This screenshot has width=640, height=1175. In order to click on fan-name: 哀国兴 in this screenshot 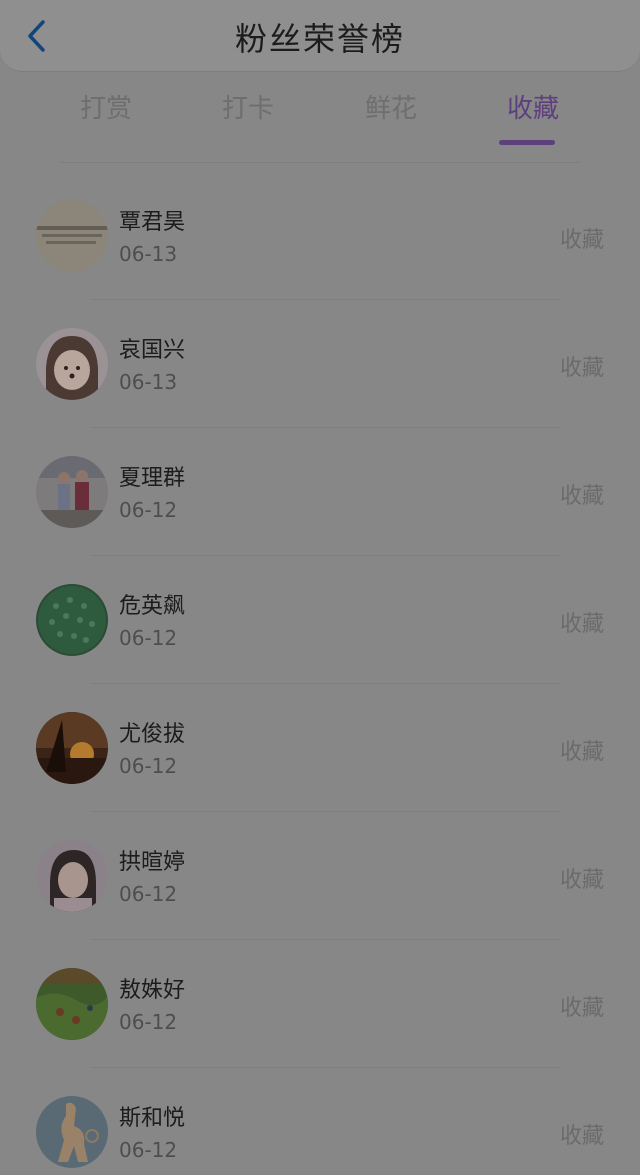, I will do `click(152, 350)`.